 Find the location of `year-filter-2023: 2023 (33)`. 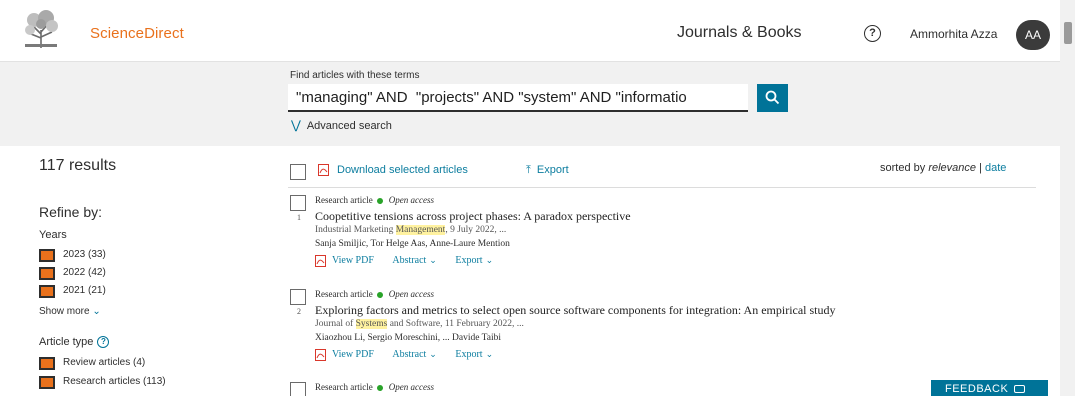

year-filter-2023: 2023 (33) is located at coordinates (72, 255).